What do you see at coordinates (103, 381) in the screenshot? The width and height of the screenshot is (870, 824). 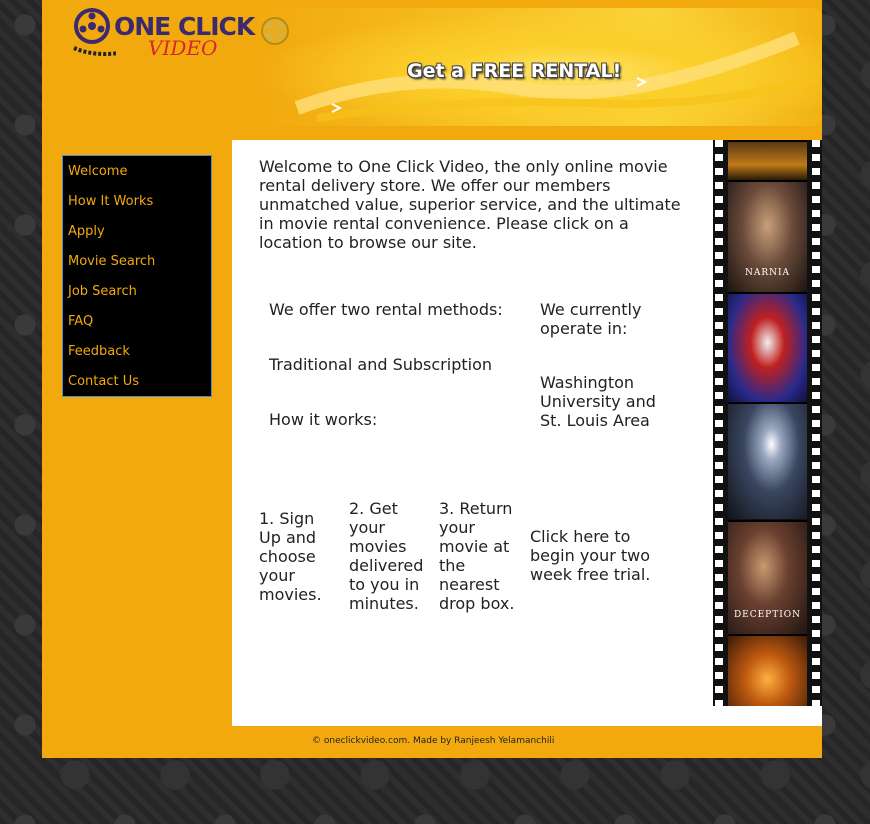 I see `nav-contact-us: Contact Us` at bounding box center [103, 381].